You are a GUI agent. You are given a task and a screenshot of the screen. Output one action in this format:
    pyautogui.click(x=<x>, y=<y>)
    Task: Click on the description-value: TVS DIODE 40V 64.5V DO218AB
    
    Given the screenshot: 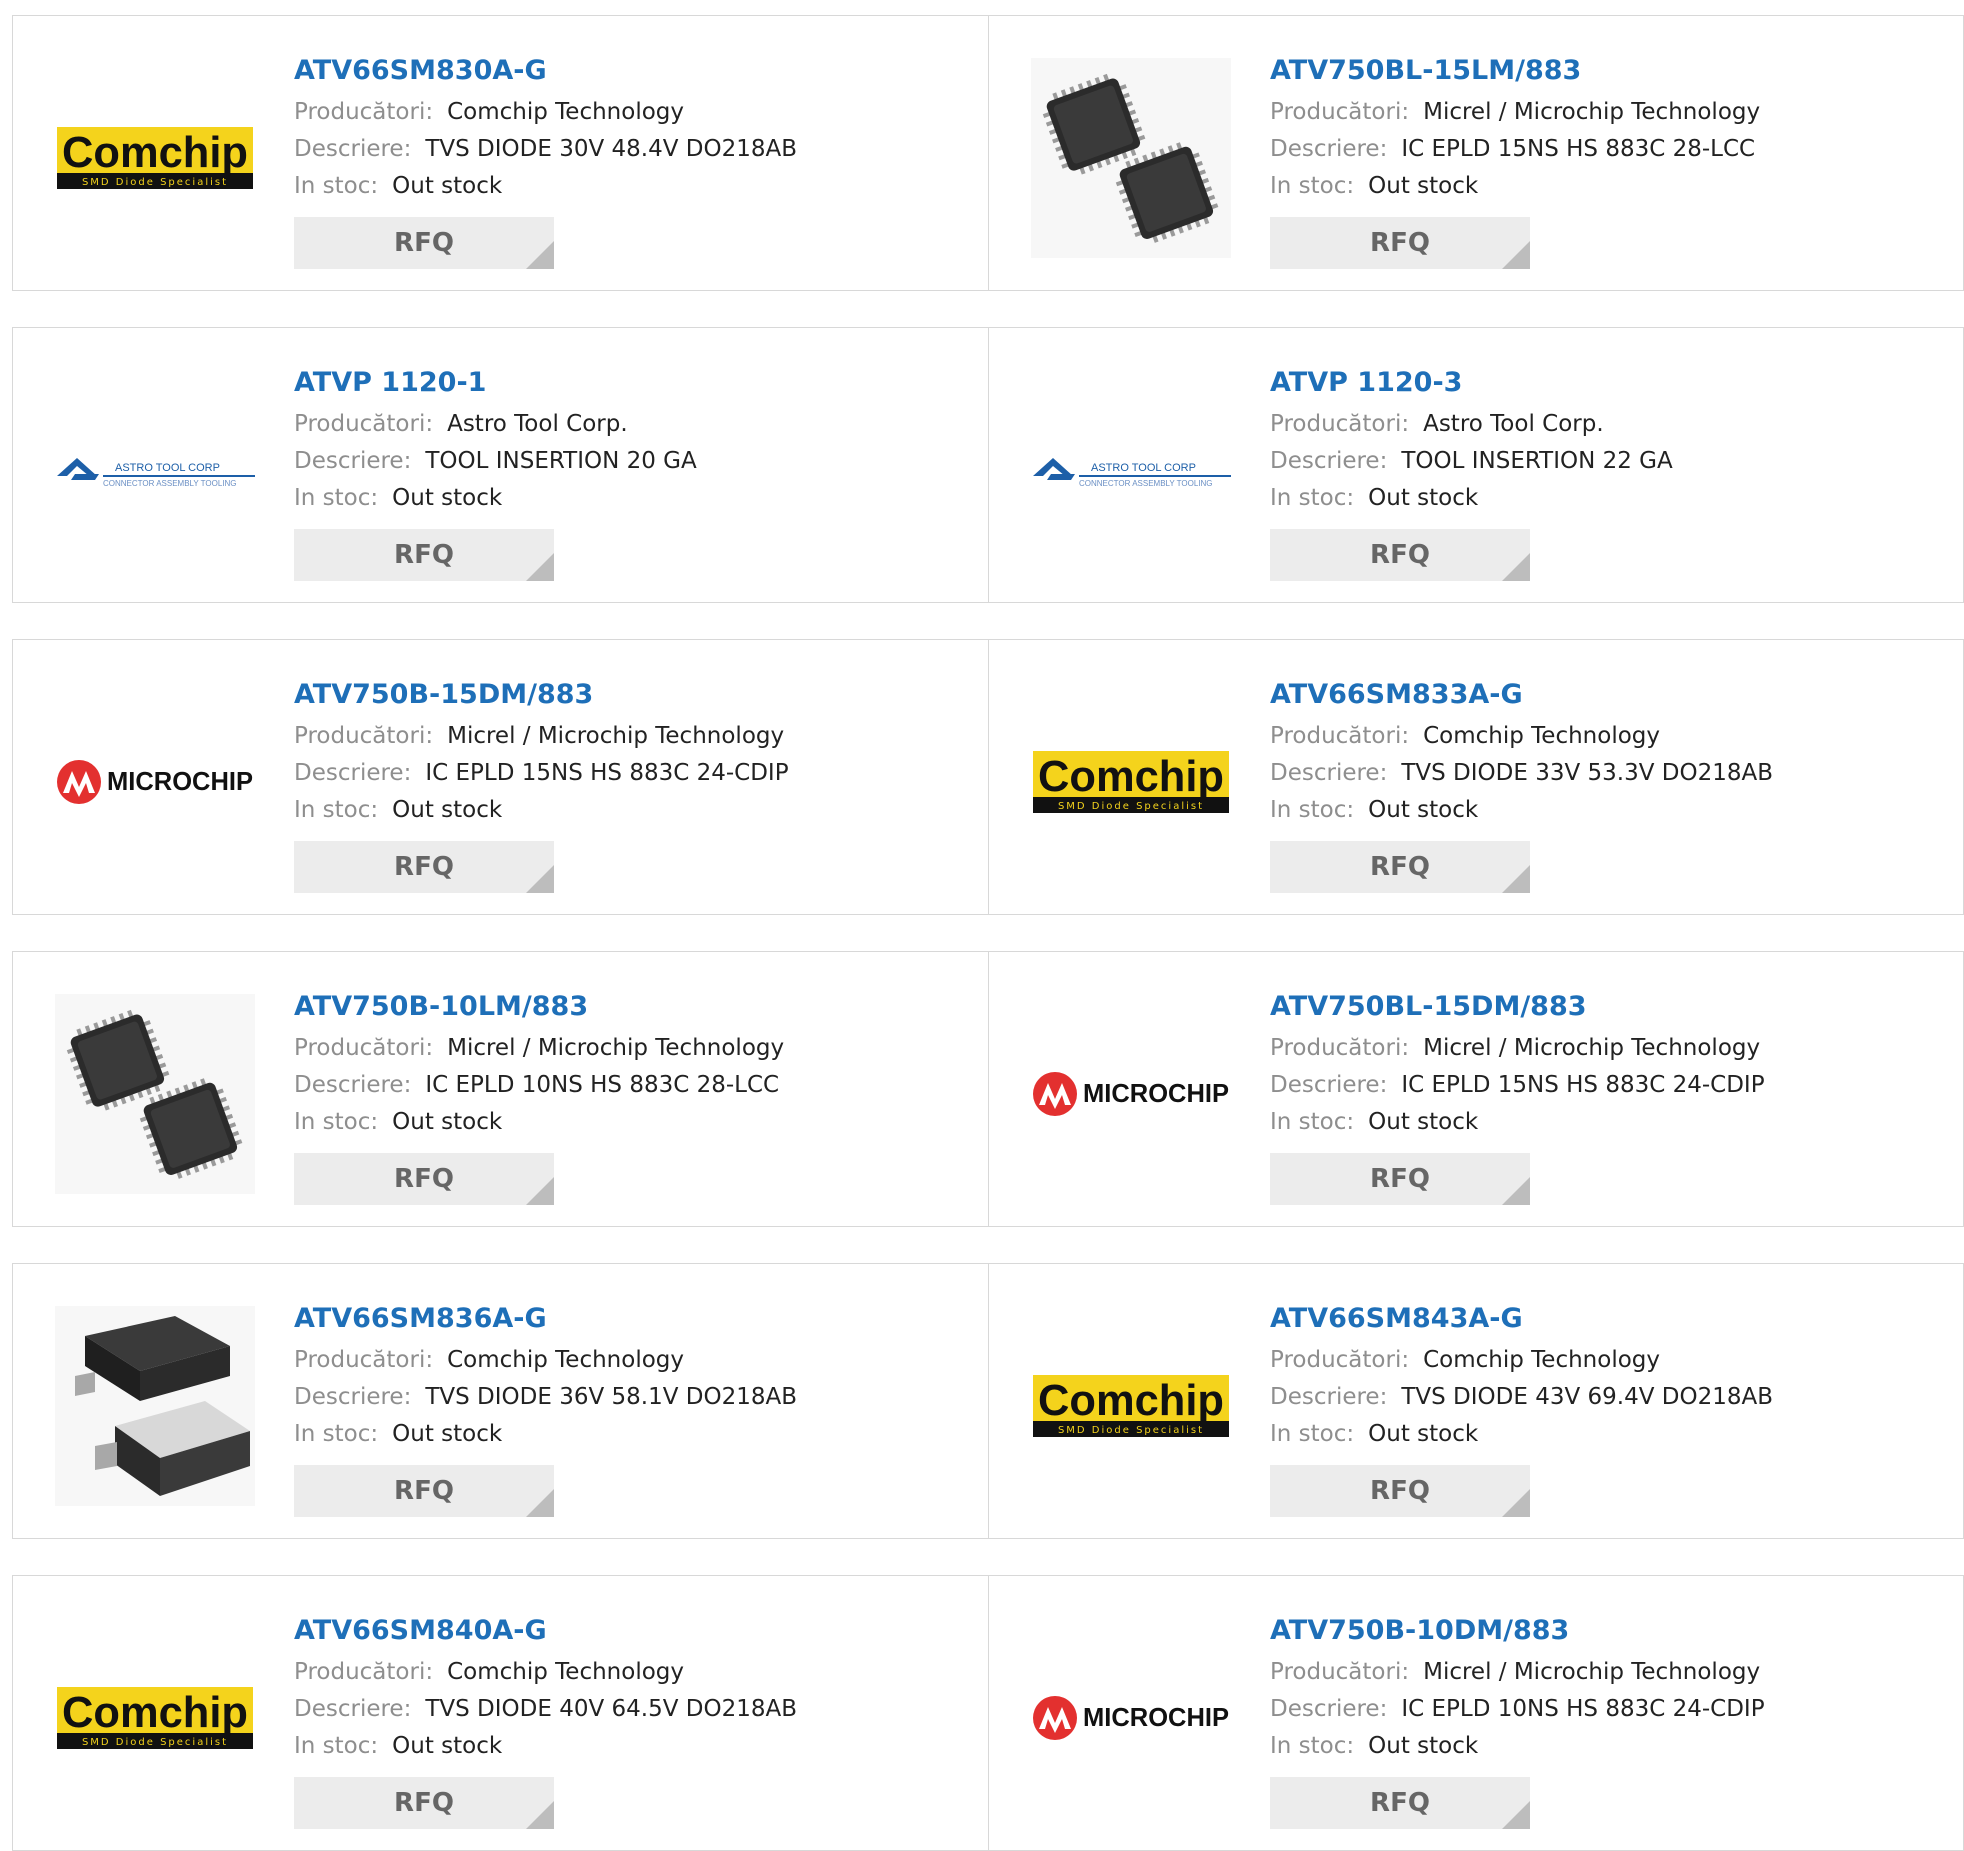 What is the action you would take?
    pyautogui.click(x=611, y=1709)
    